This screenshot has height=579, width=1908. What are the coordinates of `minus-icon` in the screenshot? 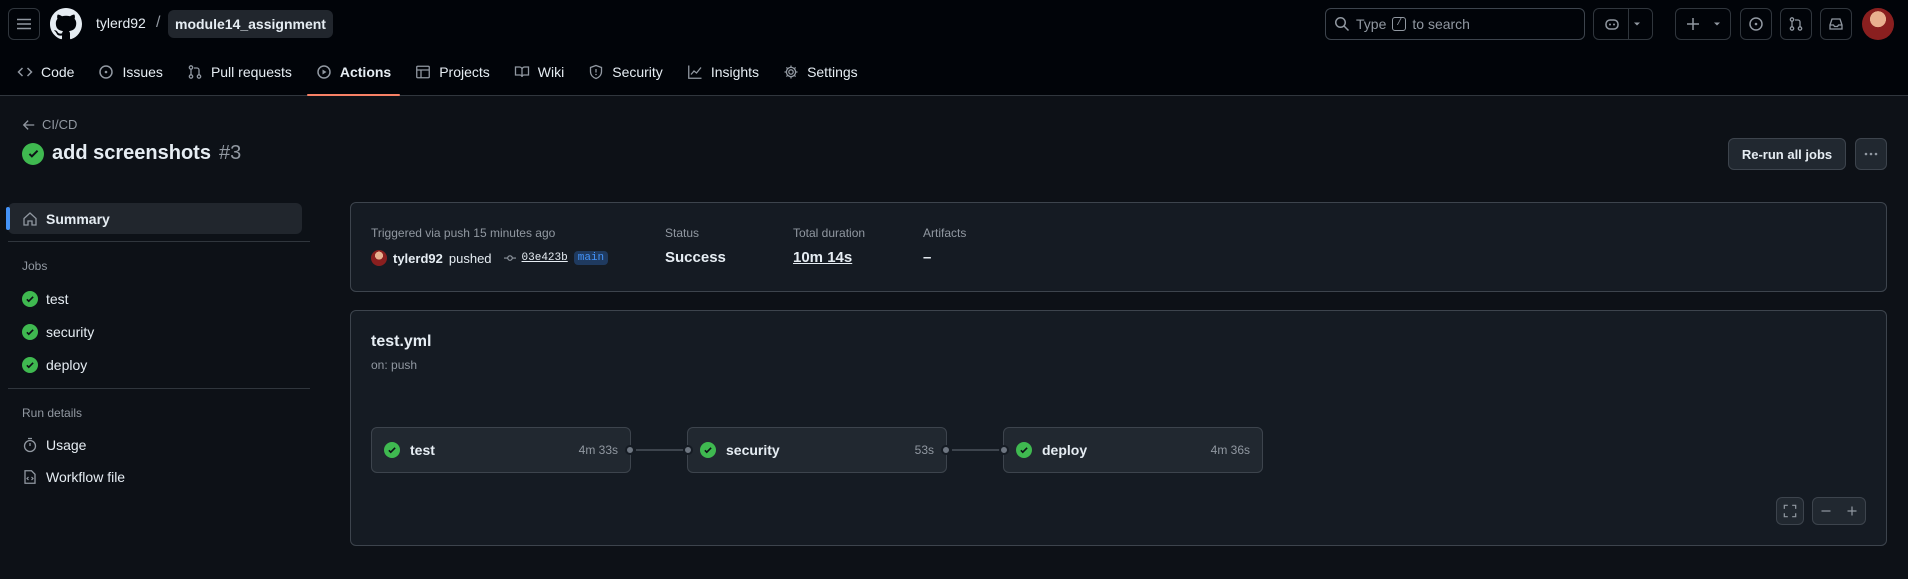 It's located at (1826, 511).